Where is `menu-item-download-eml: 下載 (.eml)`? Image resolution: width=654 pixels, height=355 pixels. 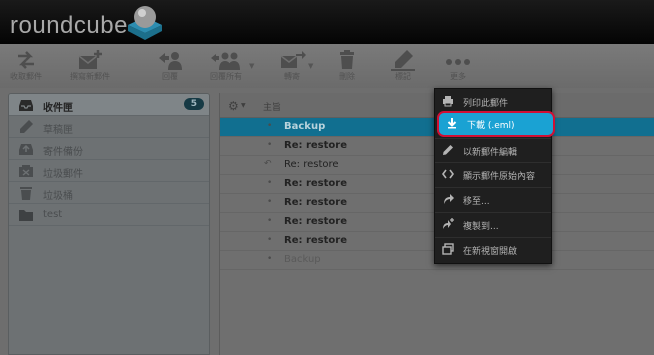 menu-item-download-eml: 下載 (.eml) is located at coordinates (496, 124).